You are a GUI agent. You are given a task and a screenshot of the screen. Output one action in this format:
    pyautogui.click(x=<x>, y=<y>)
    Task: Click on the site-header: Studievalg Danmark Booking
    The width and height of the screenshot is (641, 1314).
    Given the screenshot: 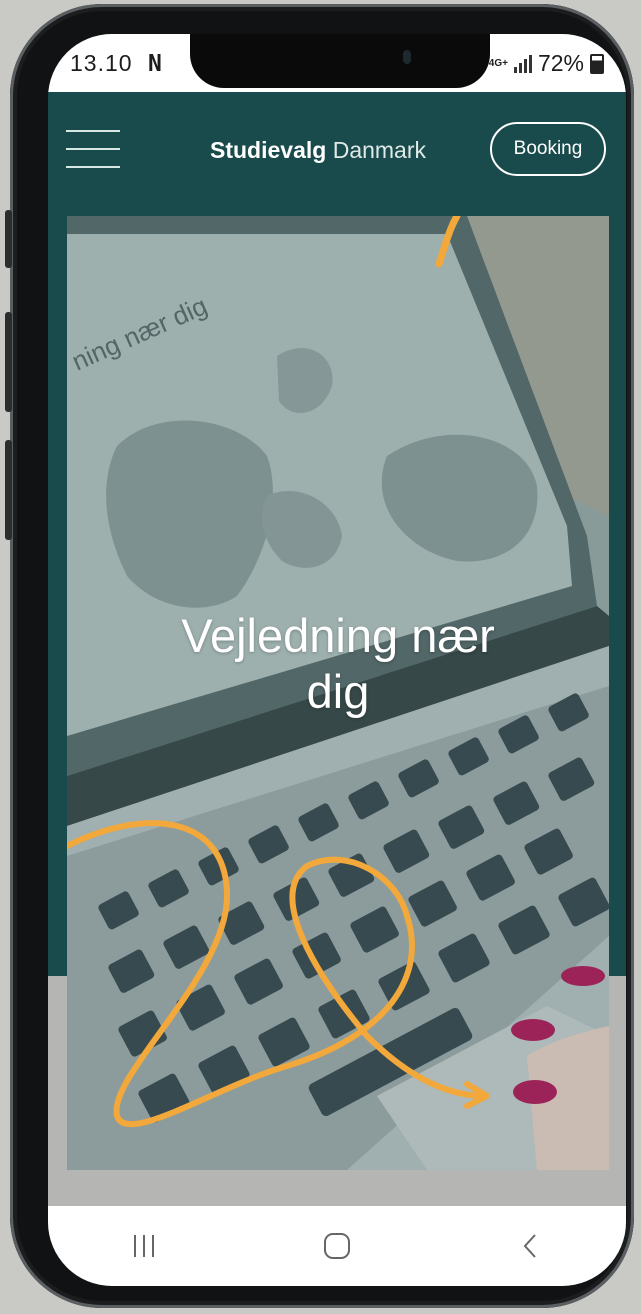 What is the action you would take?
    pyautogui.click(x=337, y=154)
    